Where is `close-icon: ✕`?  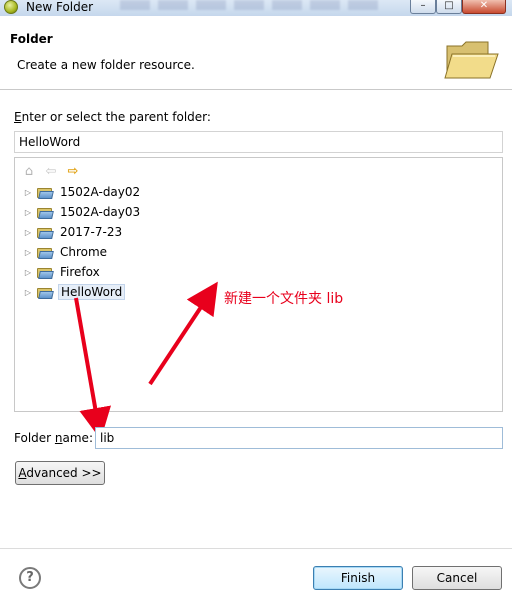
close-icon: ✕ is located at coordinates (484, 5).